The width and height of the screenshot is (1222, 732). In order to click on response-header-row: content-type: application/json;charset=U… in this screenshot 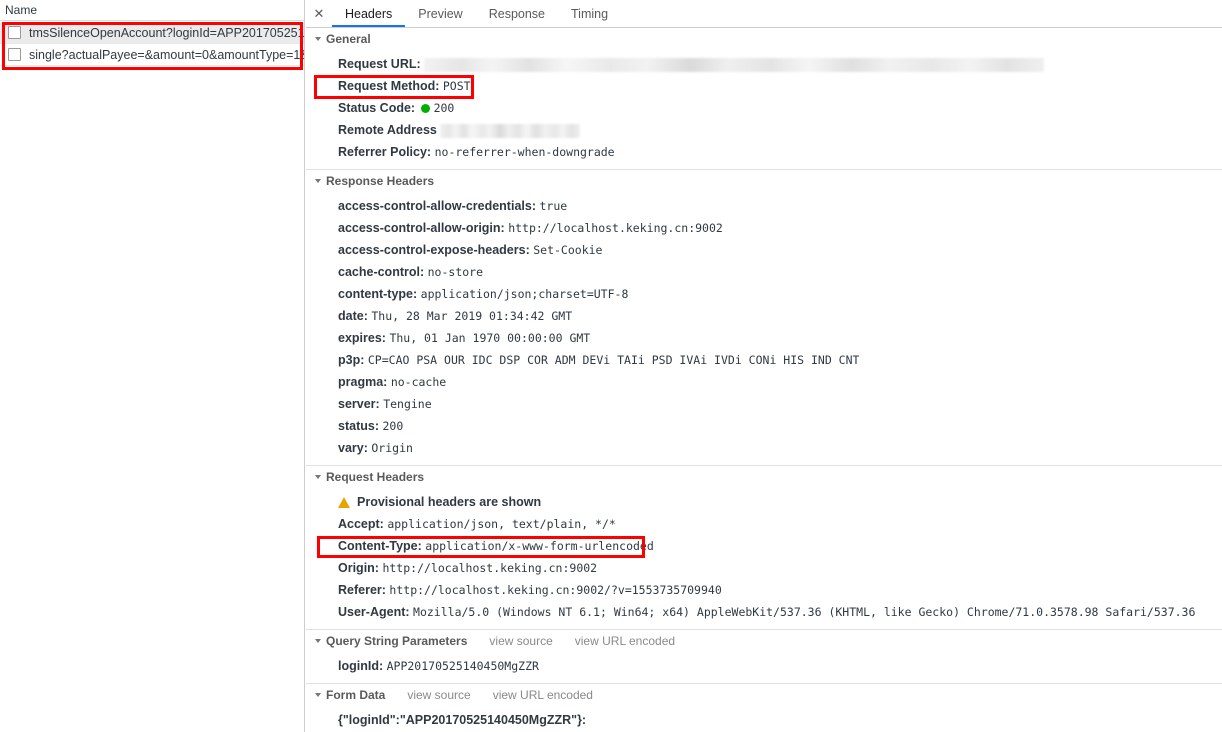, I will do `click(764, 294)`.